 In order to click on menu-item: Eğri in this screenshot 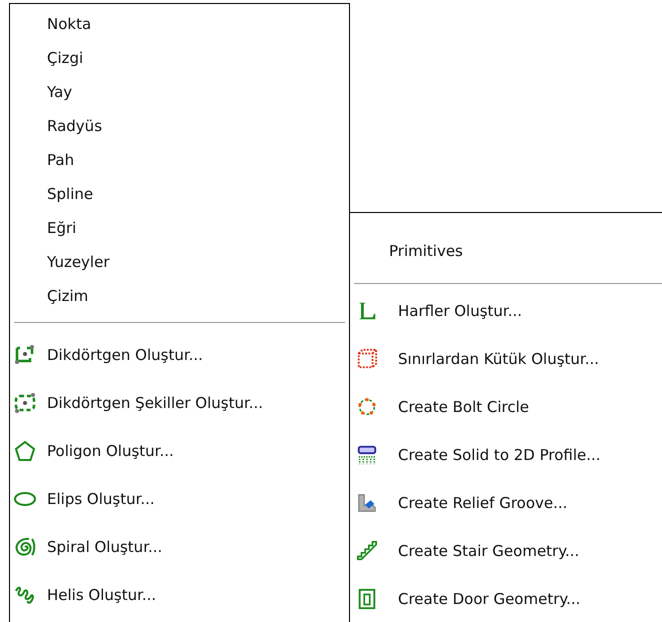, I will do `click(179, 228)`.